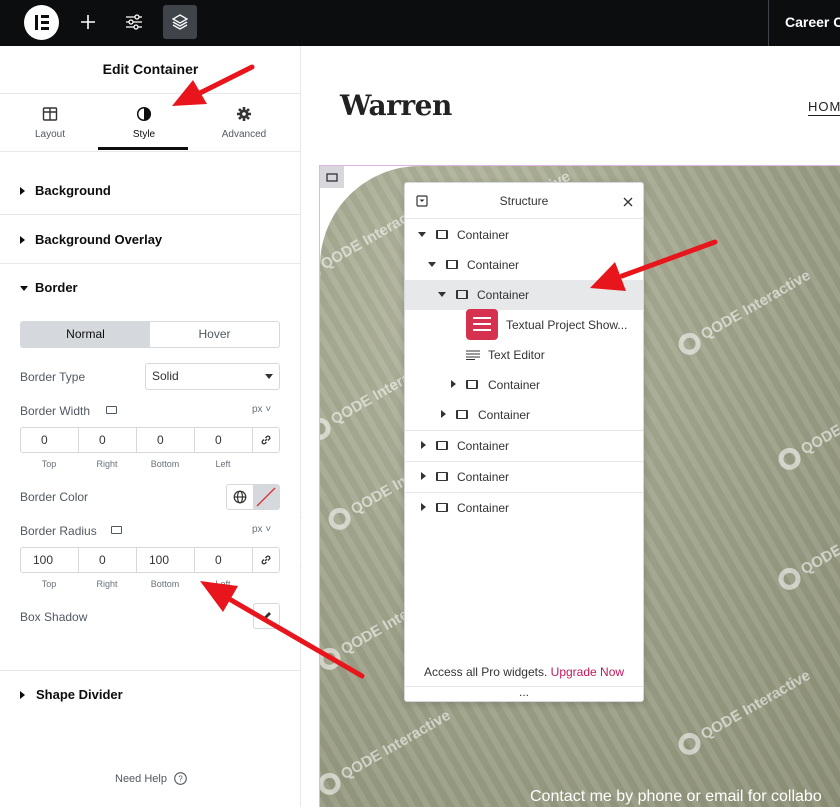 The height and width of the screenshot is (807, 840). I want to click on normal-tab: Normal, so click(85, 334).